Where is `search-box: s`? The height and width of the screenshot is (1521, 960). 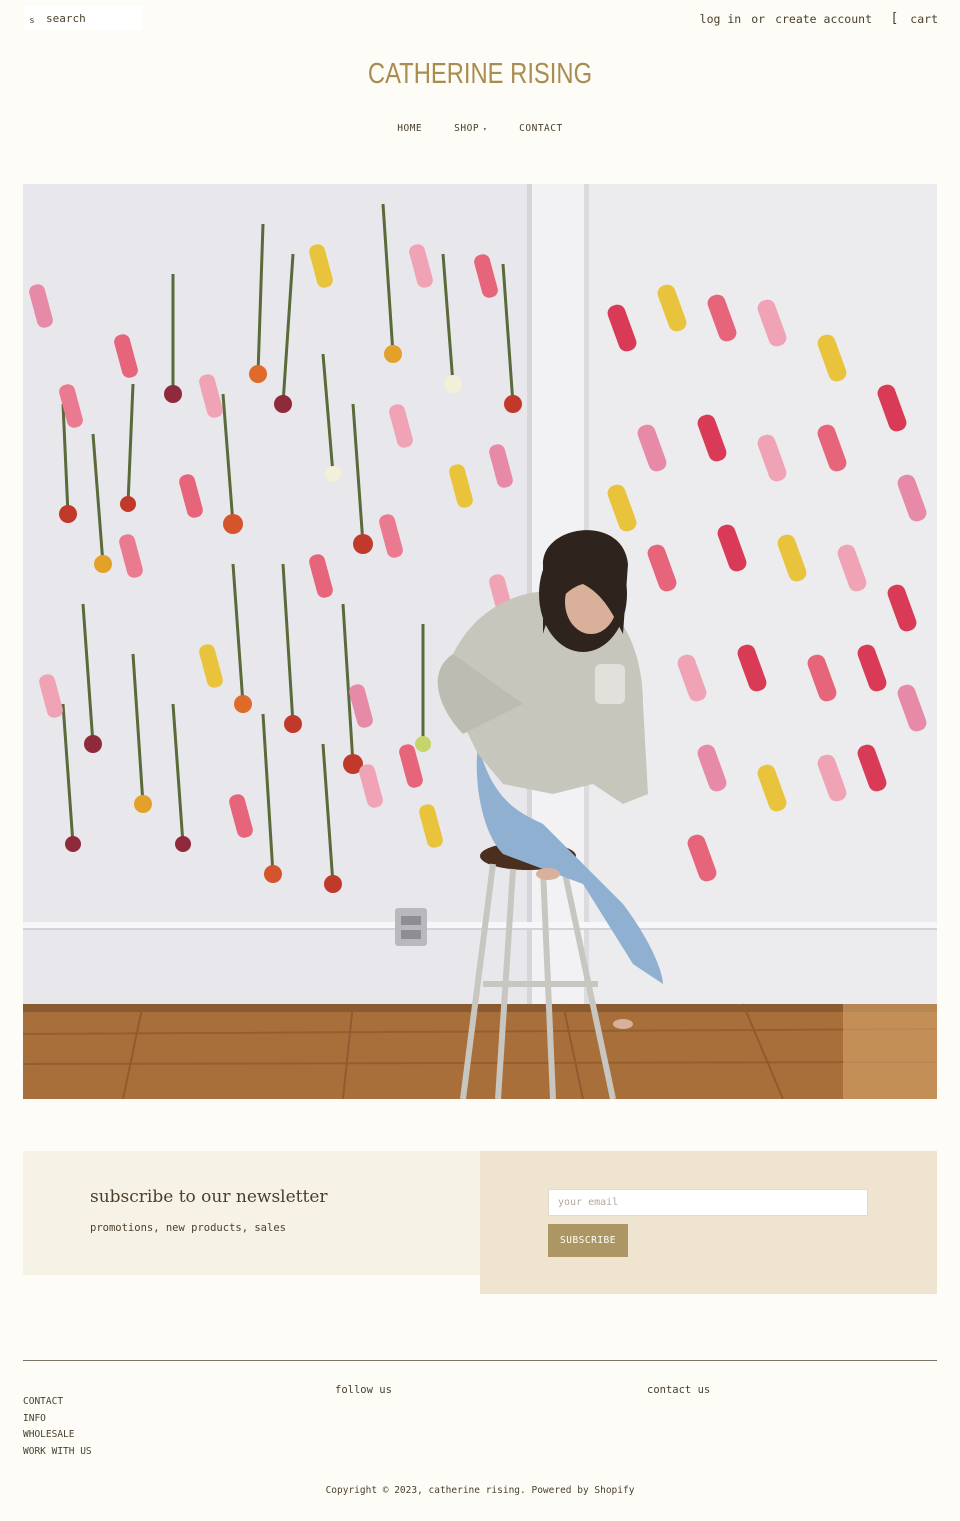
search-box: s is located at coordinates (83, 18).